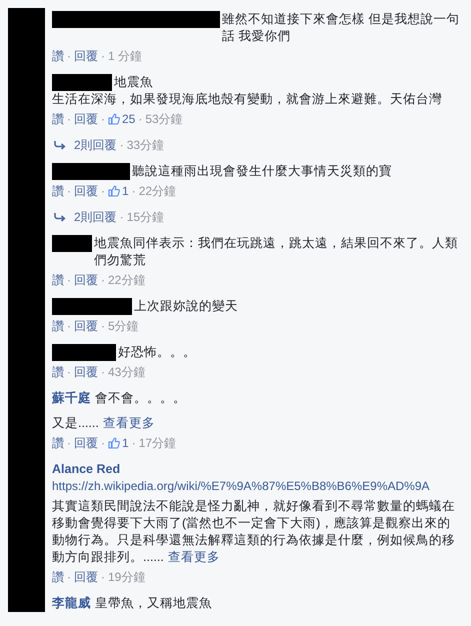 The width and height of the screenshot is (471, 626). What do you see at coordinates (127, 577) in the screenshot?
I see `timestamp: 19分鐘` at bounding box center [127, 577].